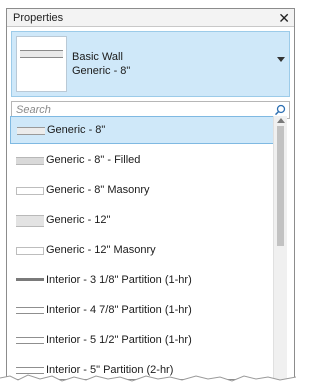 This screenshot has width=320, height=390. I want to click on list-item-label: Generic - 12" Masonry, so click(101, 250).